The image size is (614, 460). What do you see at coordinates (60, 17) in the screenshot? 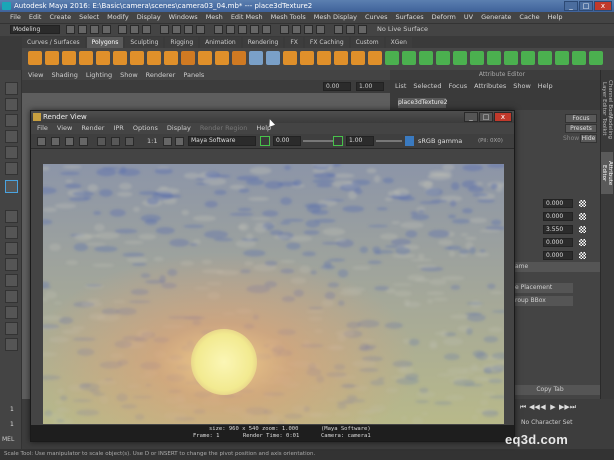
I see `menu-item-create: Create` at bounding box center [60, 17].